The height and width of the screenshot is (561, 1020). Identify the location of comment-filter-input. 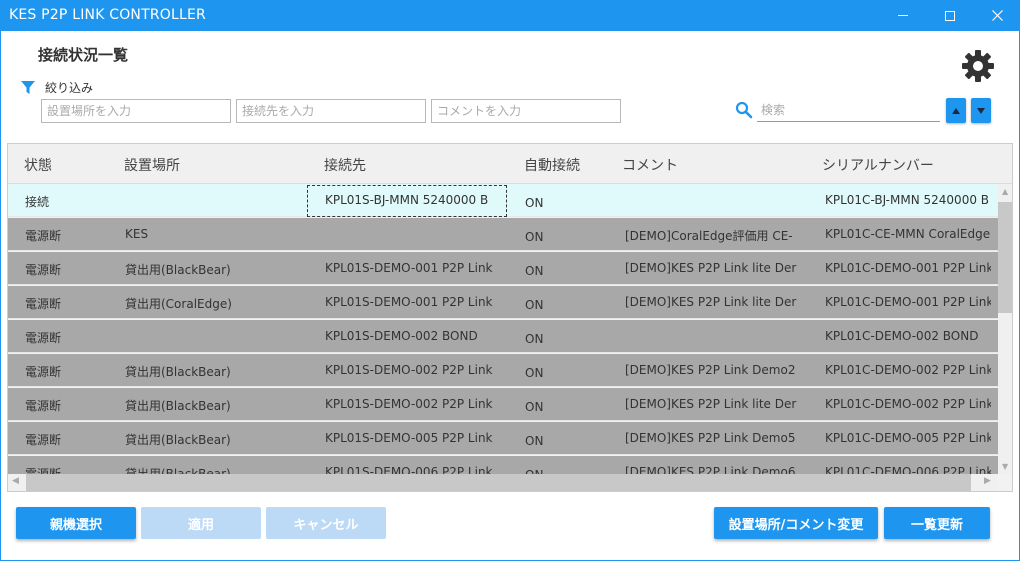
(526, 111).